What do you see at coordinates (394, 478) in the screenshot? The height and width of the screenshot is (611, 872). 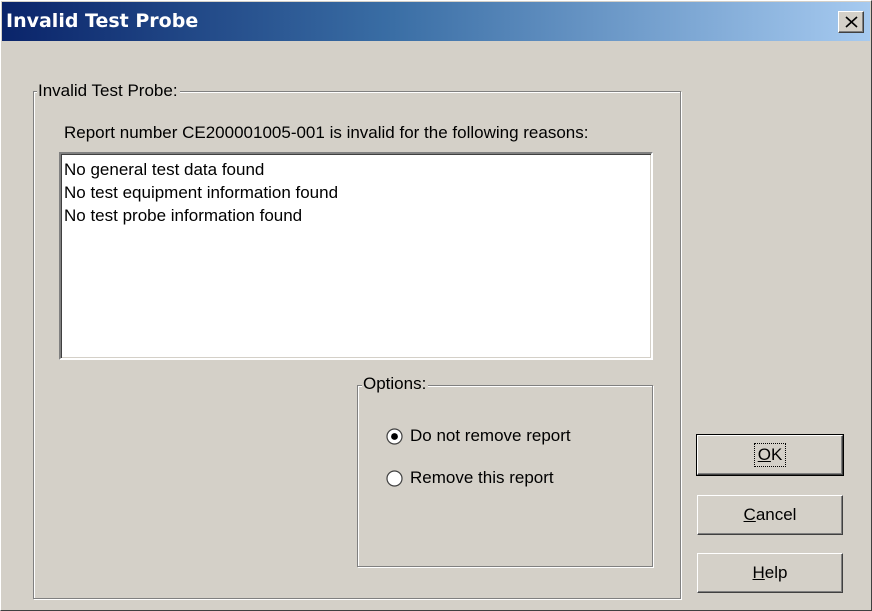 I see `radio-unselected-icon` at bounding box center [394, 478].